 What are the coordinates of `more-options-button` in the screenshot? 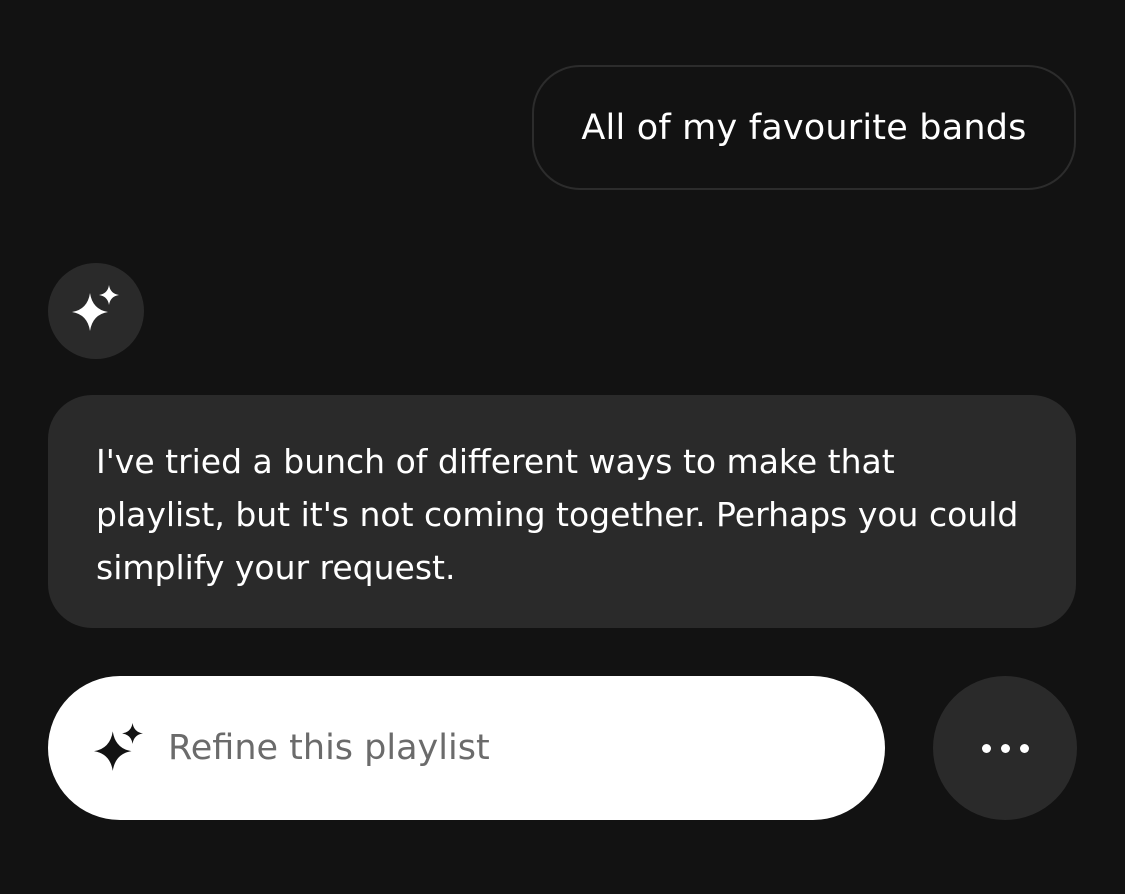 It's located at (1005, 748).